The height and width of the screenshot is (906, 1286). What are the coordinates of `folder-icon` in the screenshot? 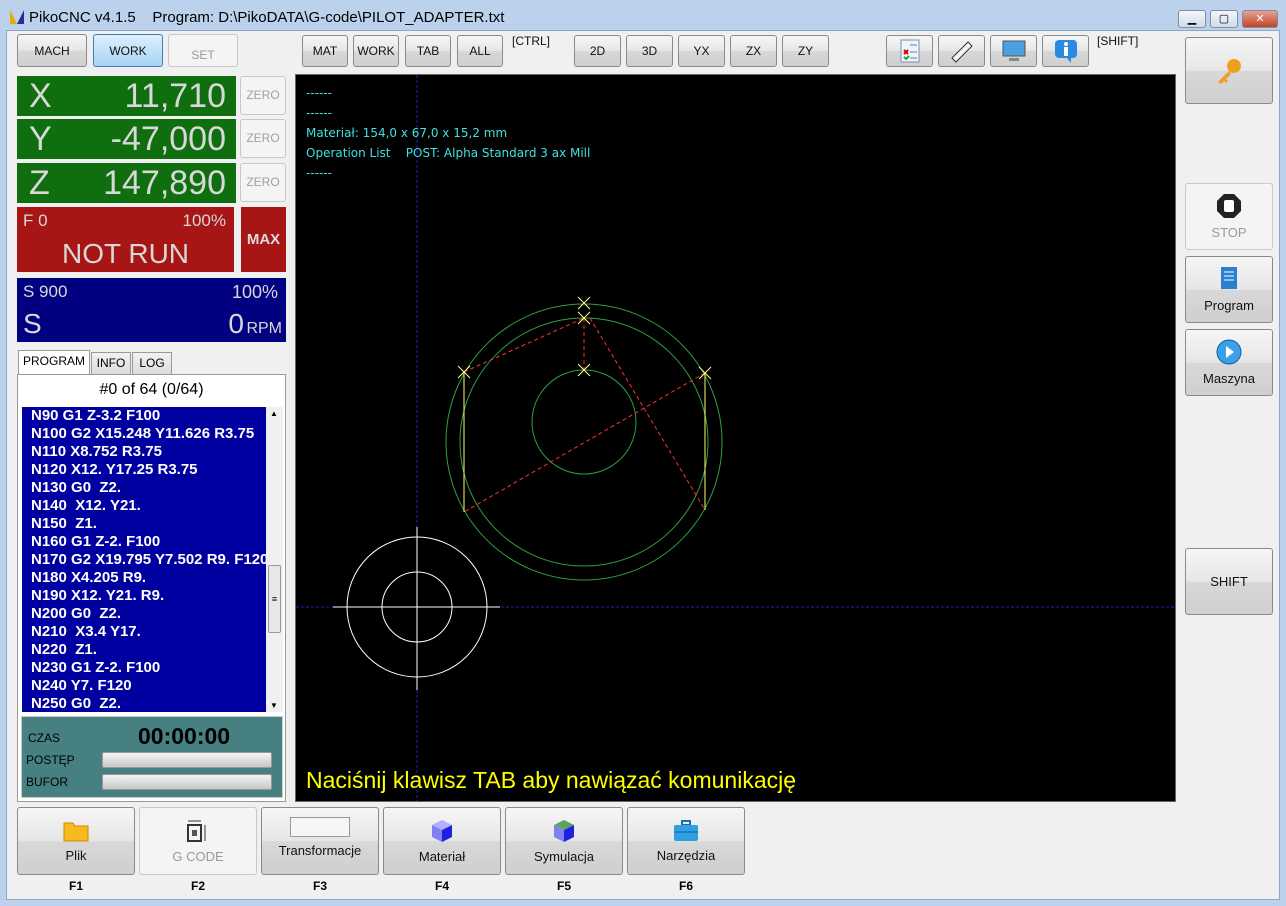 It's located at (76, 831).